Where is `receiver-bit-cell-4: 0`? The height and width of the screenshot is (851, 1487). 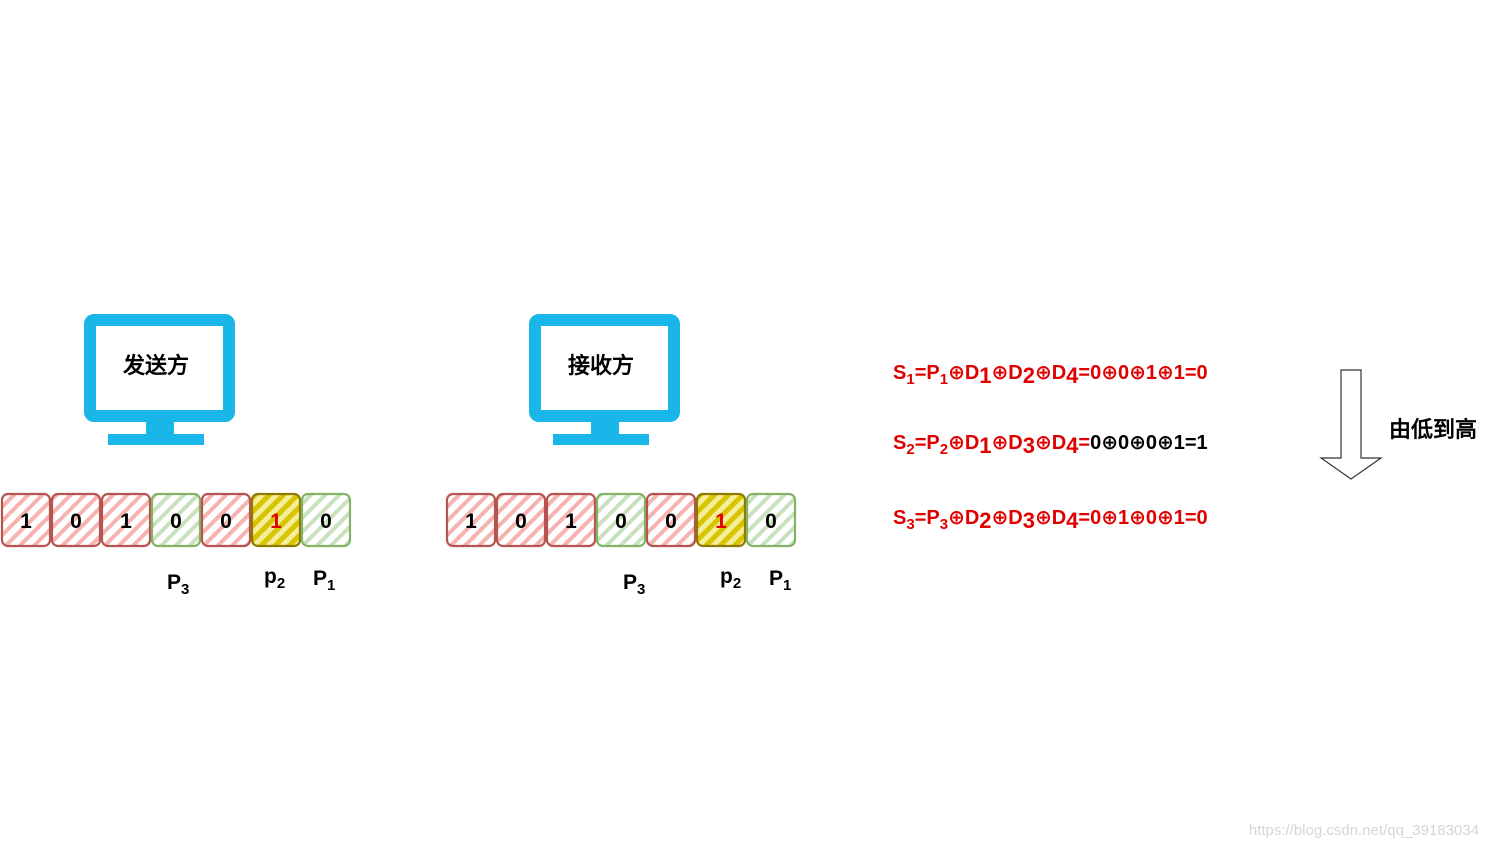
receiver-bit-cell-4: 0 is located at coordinates (621, 520).